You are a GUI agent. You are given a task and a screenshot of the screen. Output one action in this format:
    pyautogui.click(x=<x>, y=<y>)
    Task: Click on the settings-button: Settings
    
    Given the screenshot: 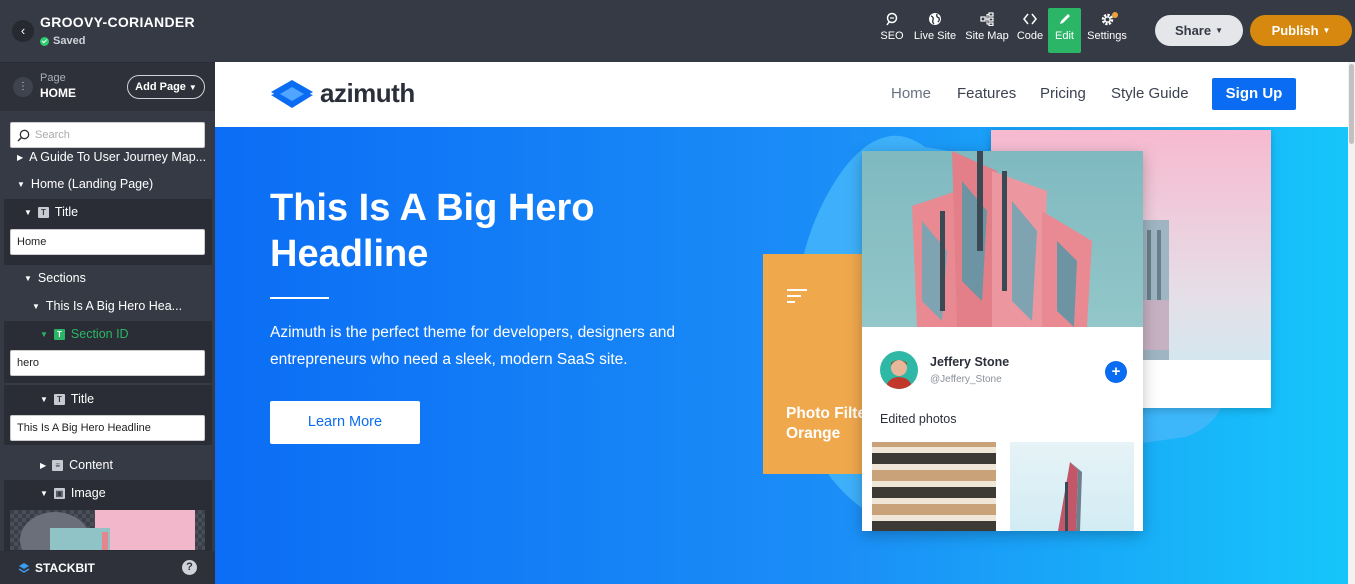 What is the action you would take?
    pyautogui.click(x=1107, y=31)
    